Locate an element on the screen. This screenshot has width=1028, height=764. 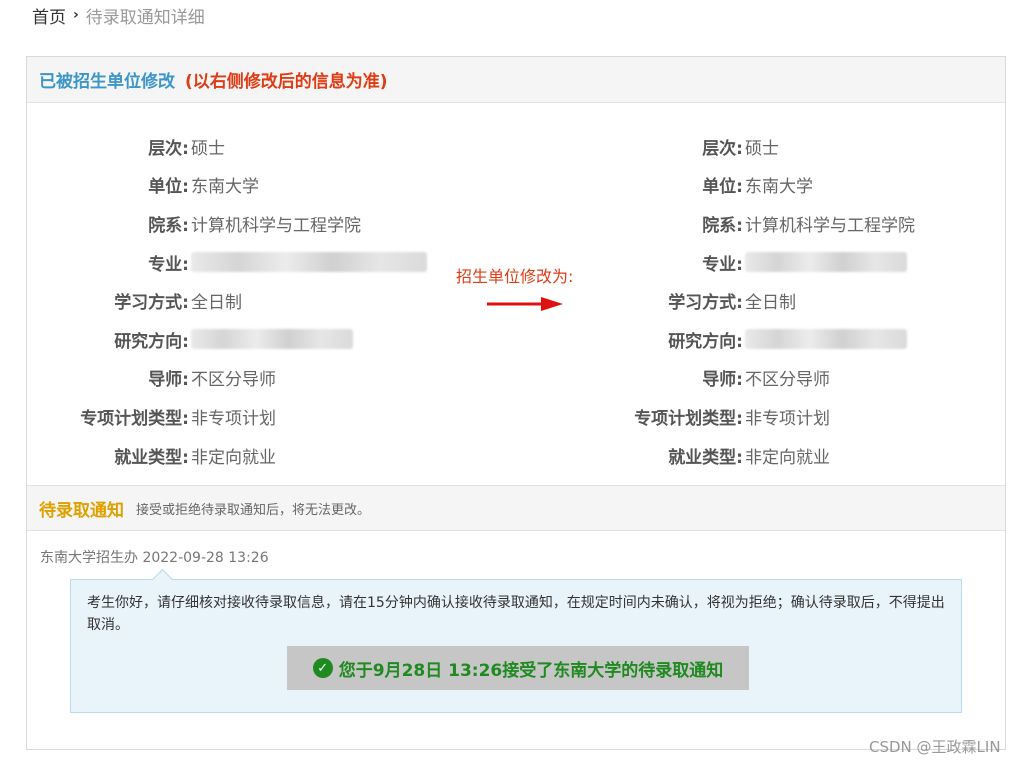
message-meta: 东南大学招生办 2022-09-28 13:26 is located at coordinates (154, 557).